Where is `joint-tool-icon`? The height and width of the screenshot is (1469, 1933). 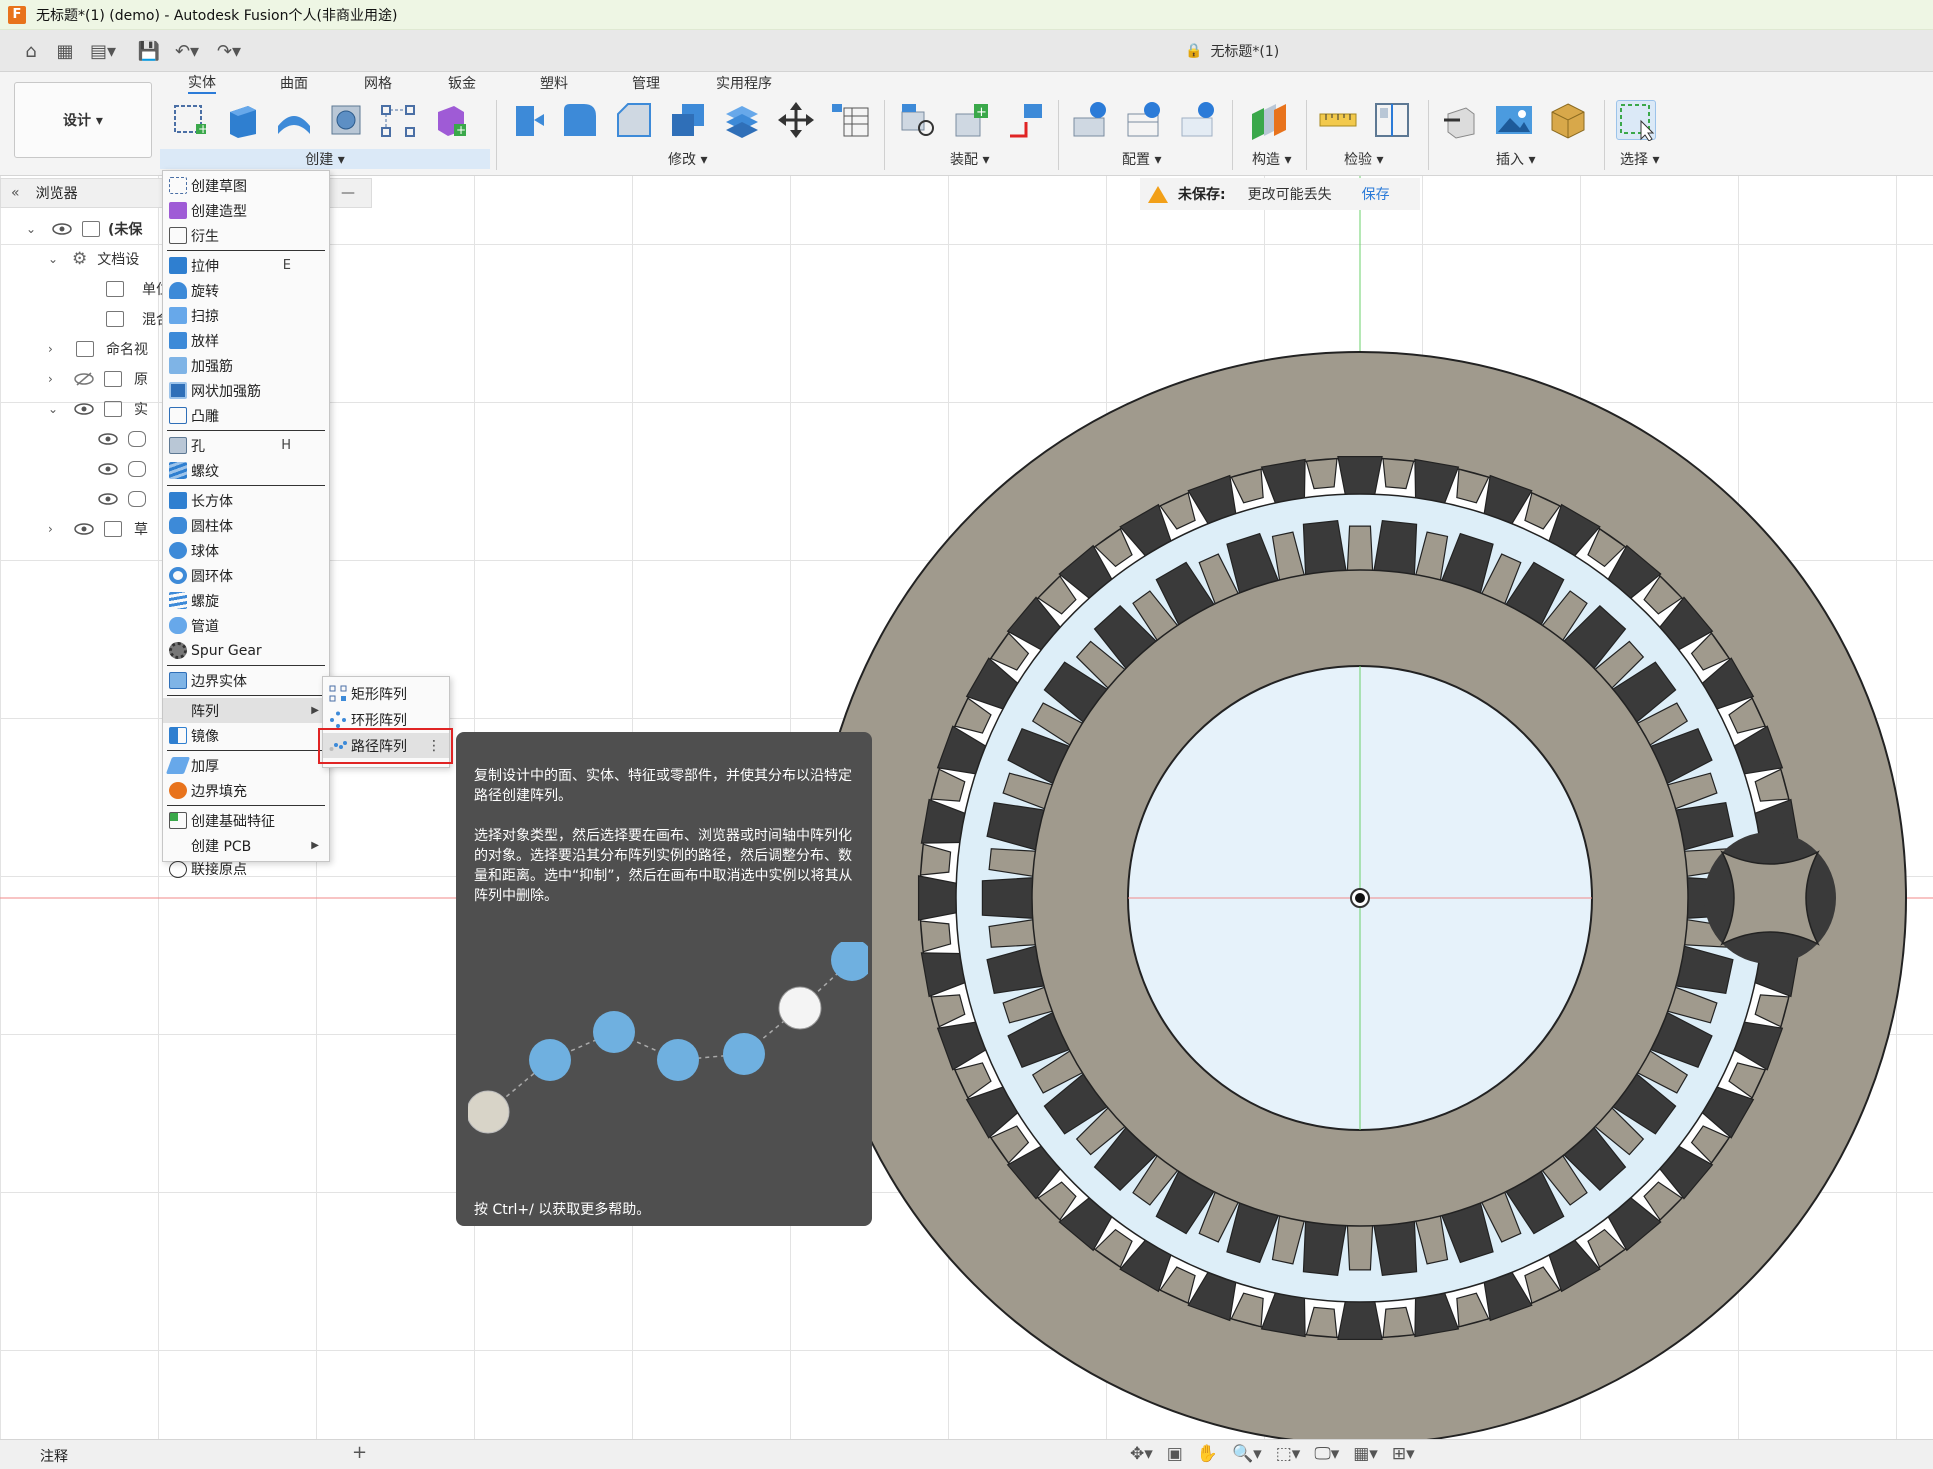
joint-tool-icon is located at coordinates (918, 120).